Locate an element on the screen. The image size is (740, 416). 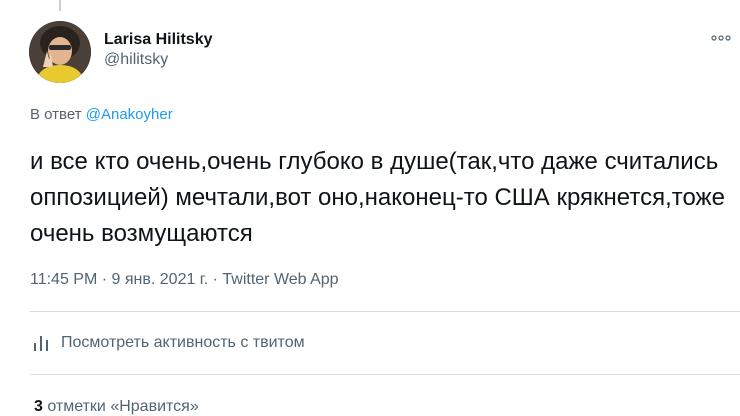
likes-stat: 3 отметки «Нравится» is located at coordinates (116, 406).